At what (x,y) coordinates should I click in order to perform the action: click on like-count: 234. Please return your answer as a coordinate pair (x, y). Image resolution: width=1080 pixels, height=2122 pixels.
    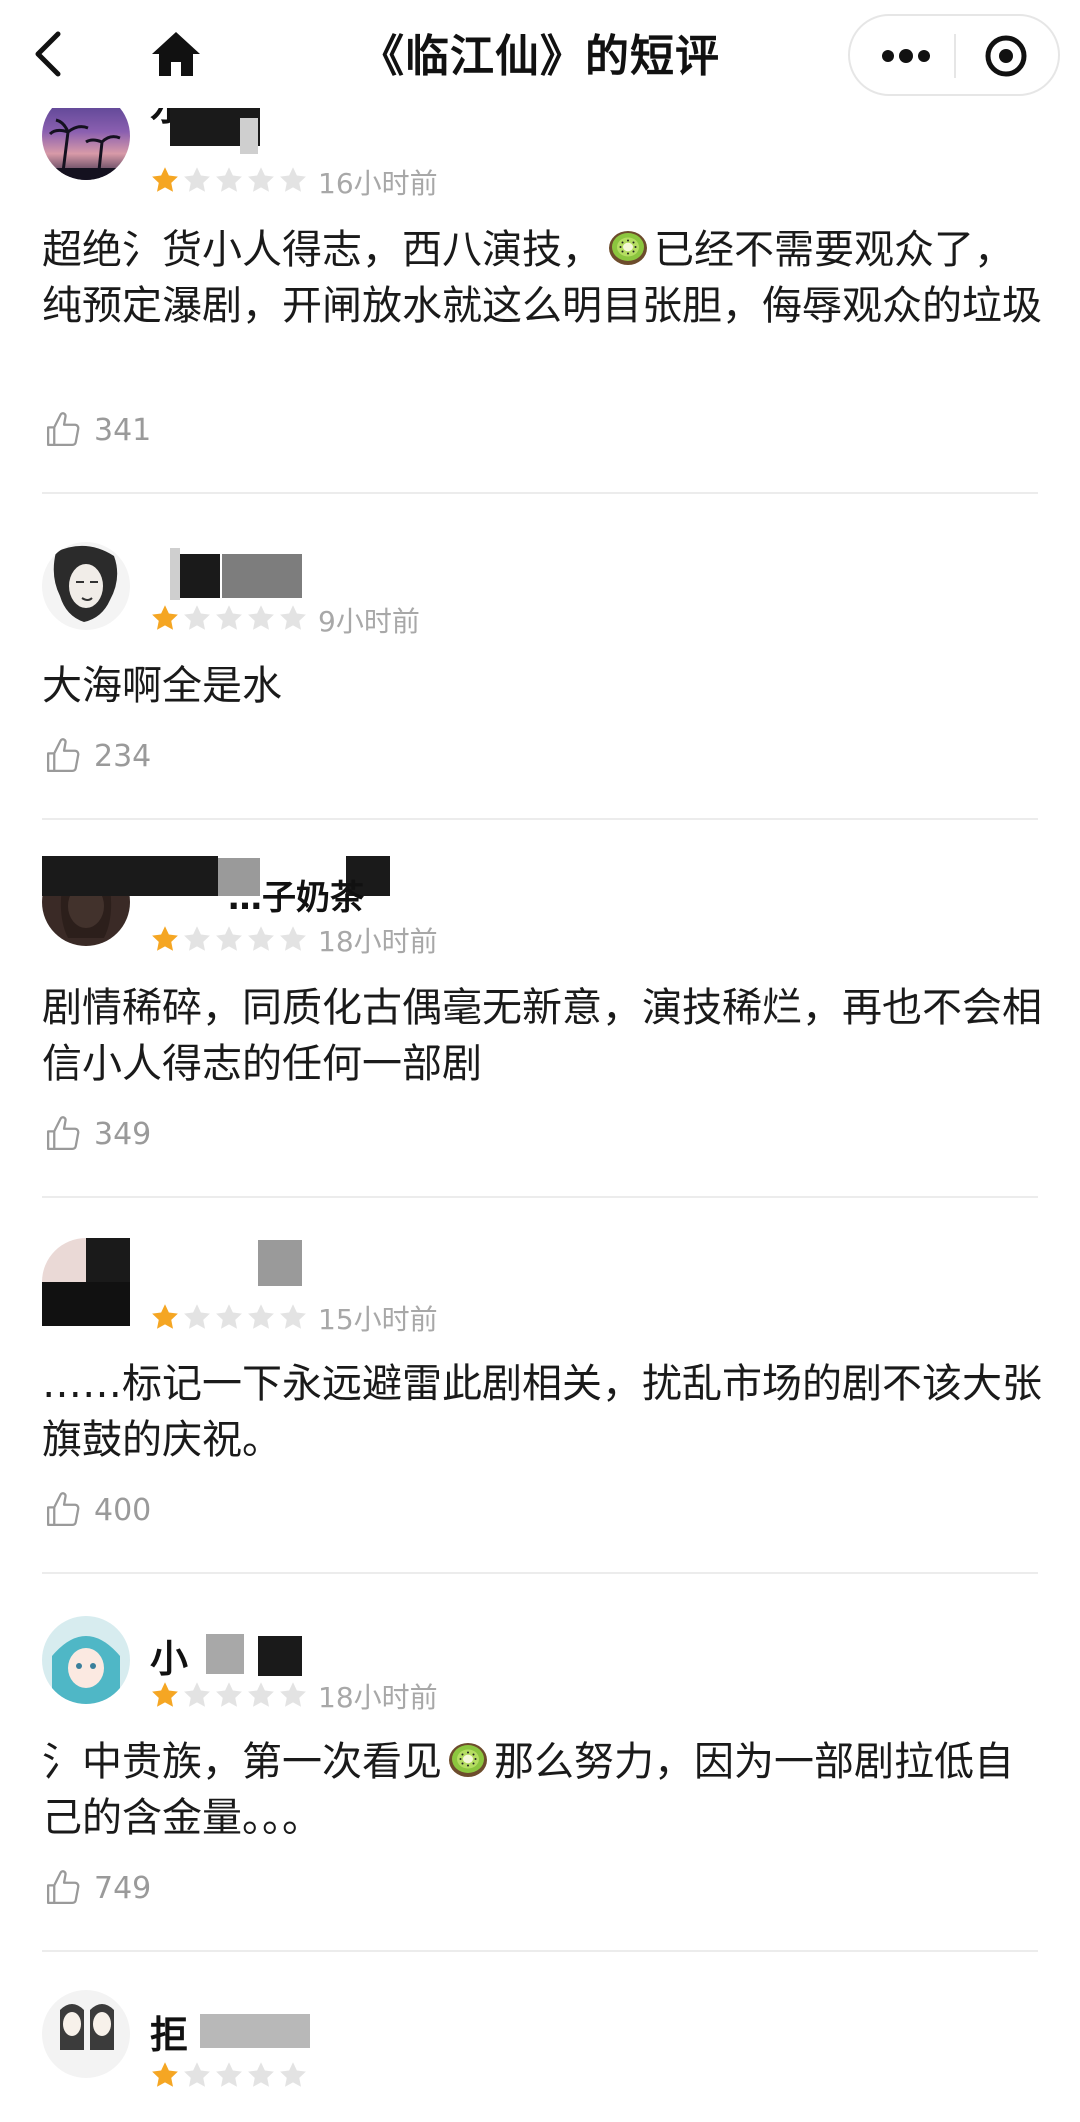
    Looking at the image, I should click on (123, 756).